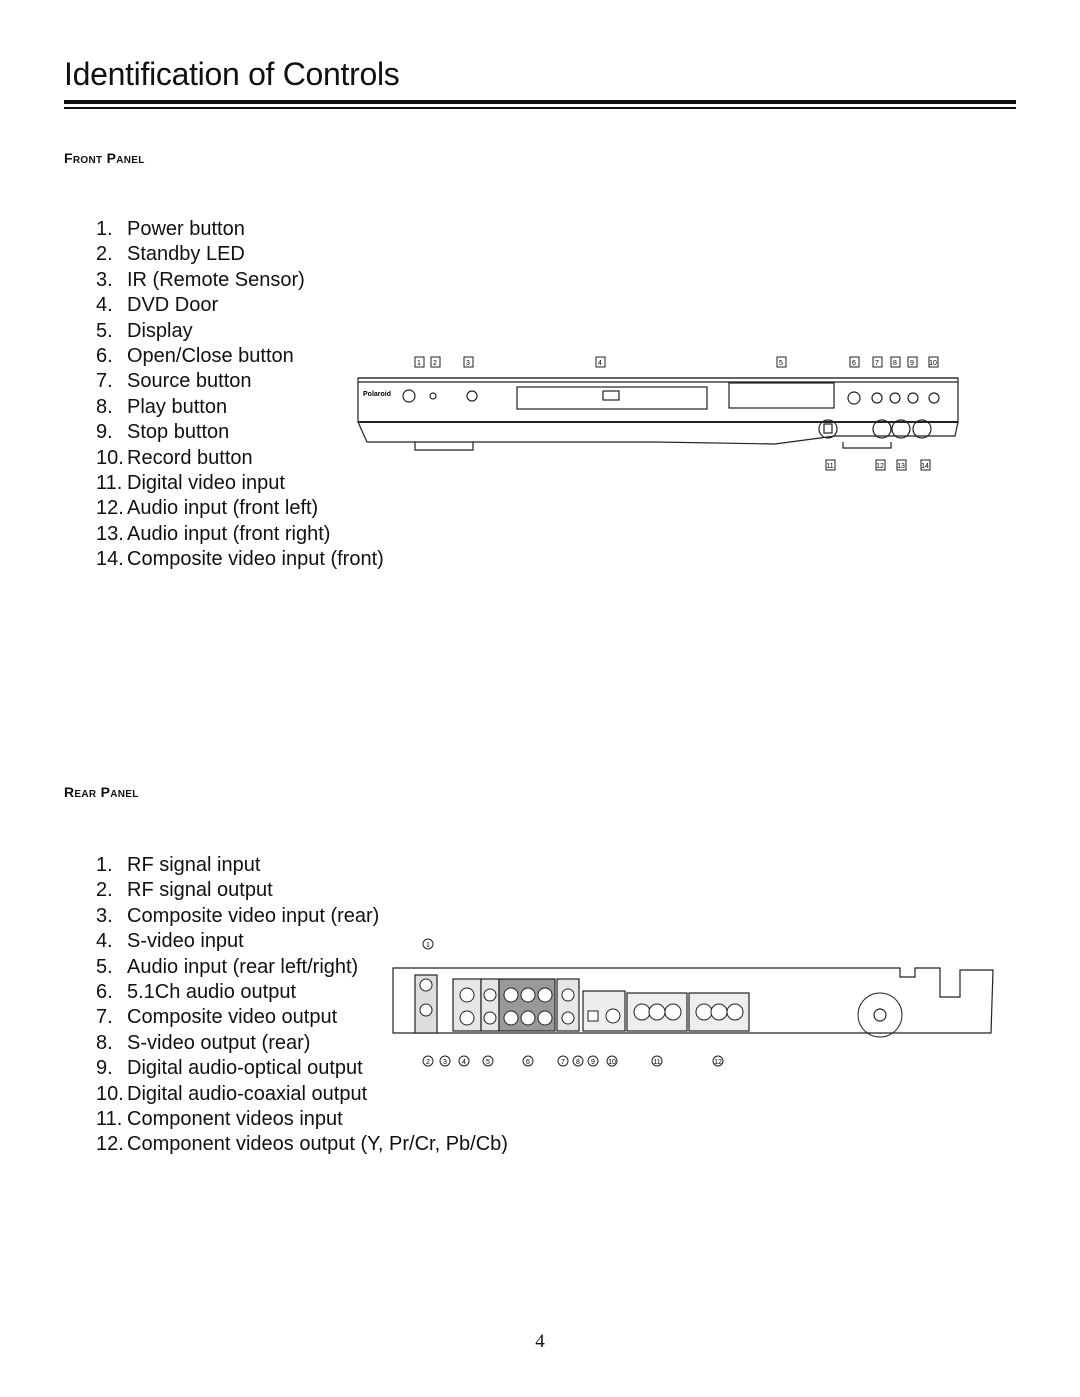 The image size is (1080, 1397). What do you see at coordinates (177, 406) in the screenshot?
I see `item-label: Play button` at bounding box center [177, 406].